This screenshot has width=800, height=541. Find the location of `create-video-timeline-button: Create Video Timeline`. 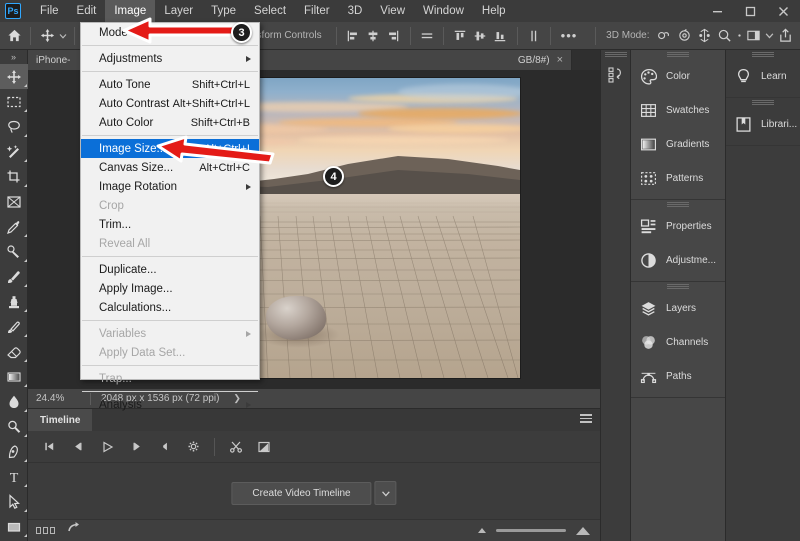

create-video-timeline-button: Create Video Timeline is located at coordinates (301, 493).